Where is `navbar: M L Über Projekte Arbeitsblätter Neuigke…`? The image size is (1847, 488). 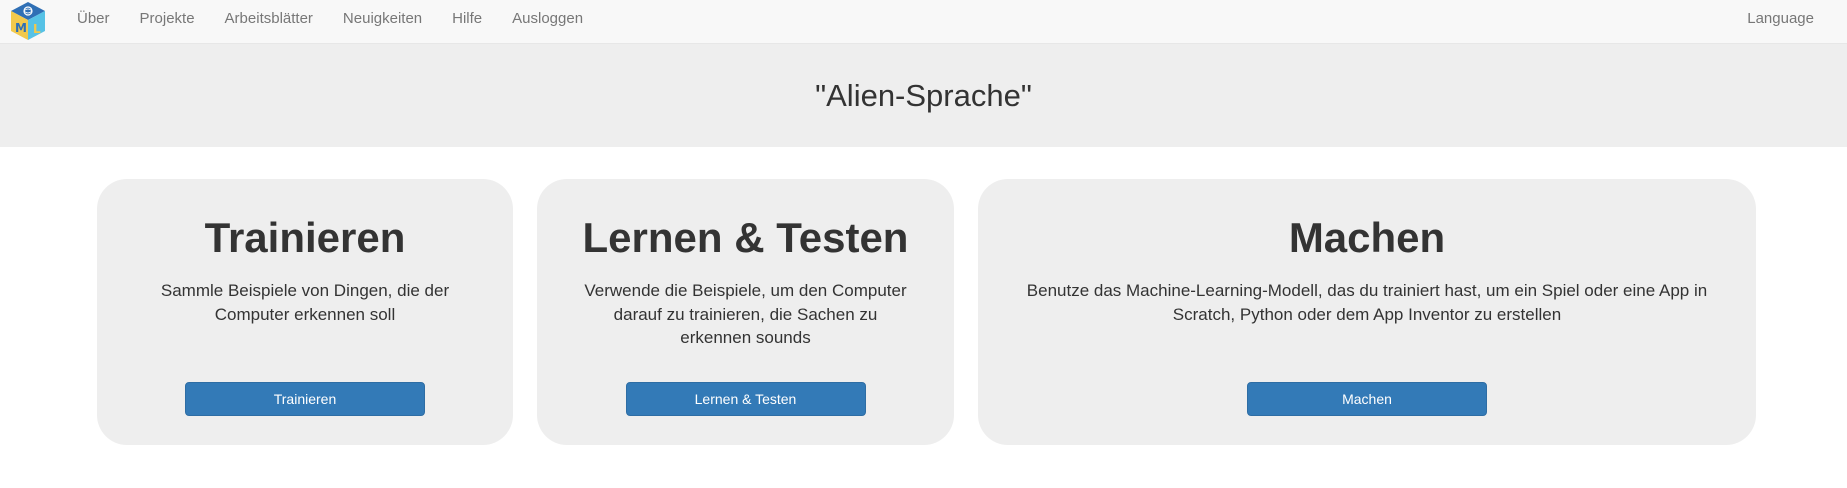 navbar: M L Über Projekte Arbeitsblätter Neuigke… is located at coordinates (923, 22).